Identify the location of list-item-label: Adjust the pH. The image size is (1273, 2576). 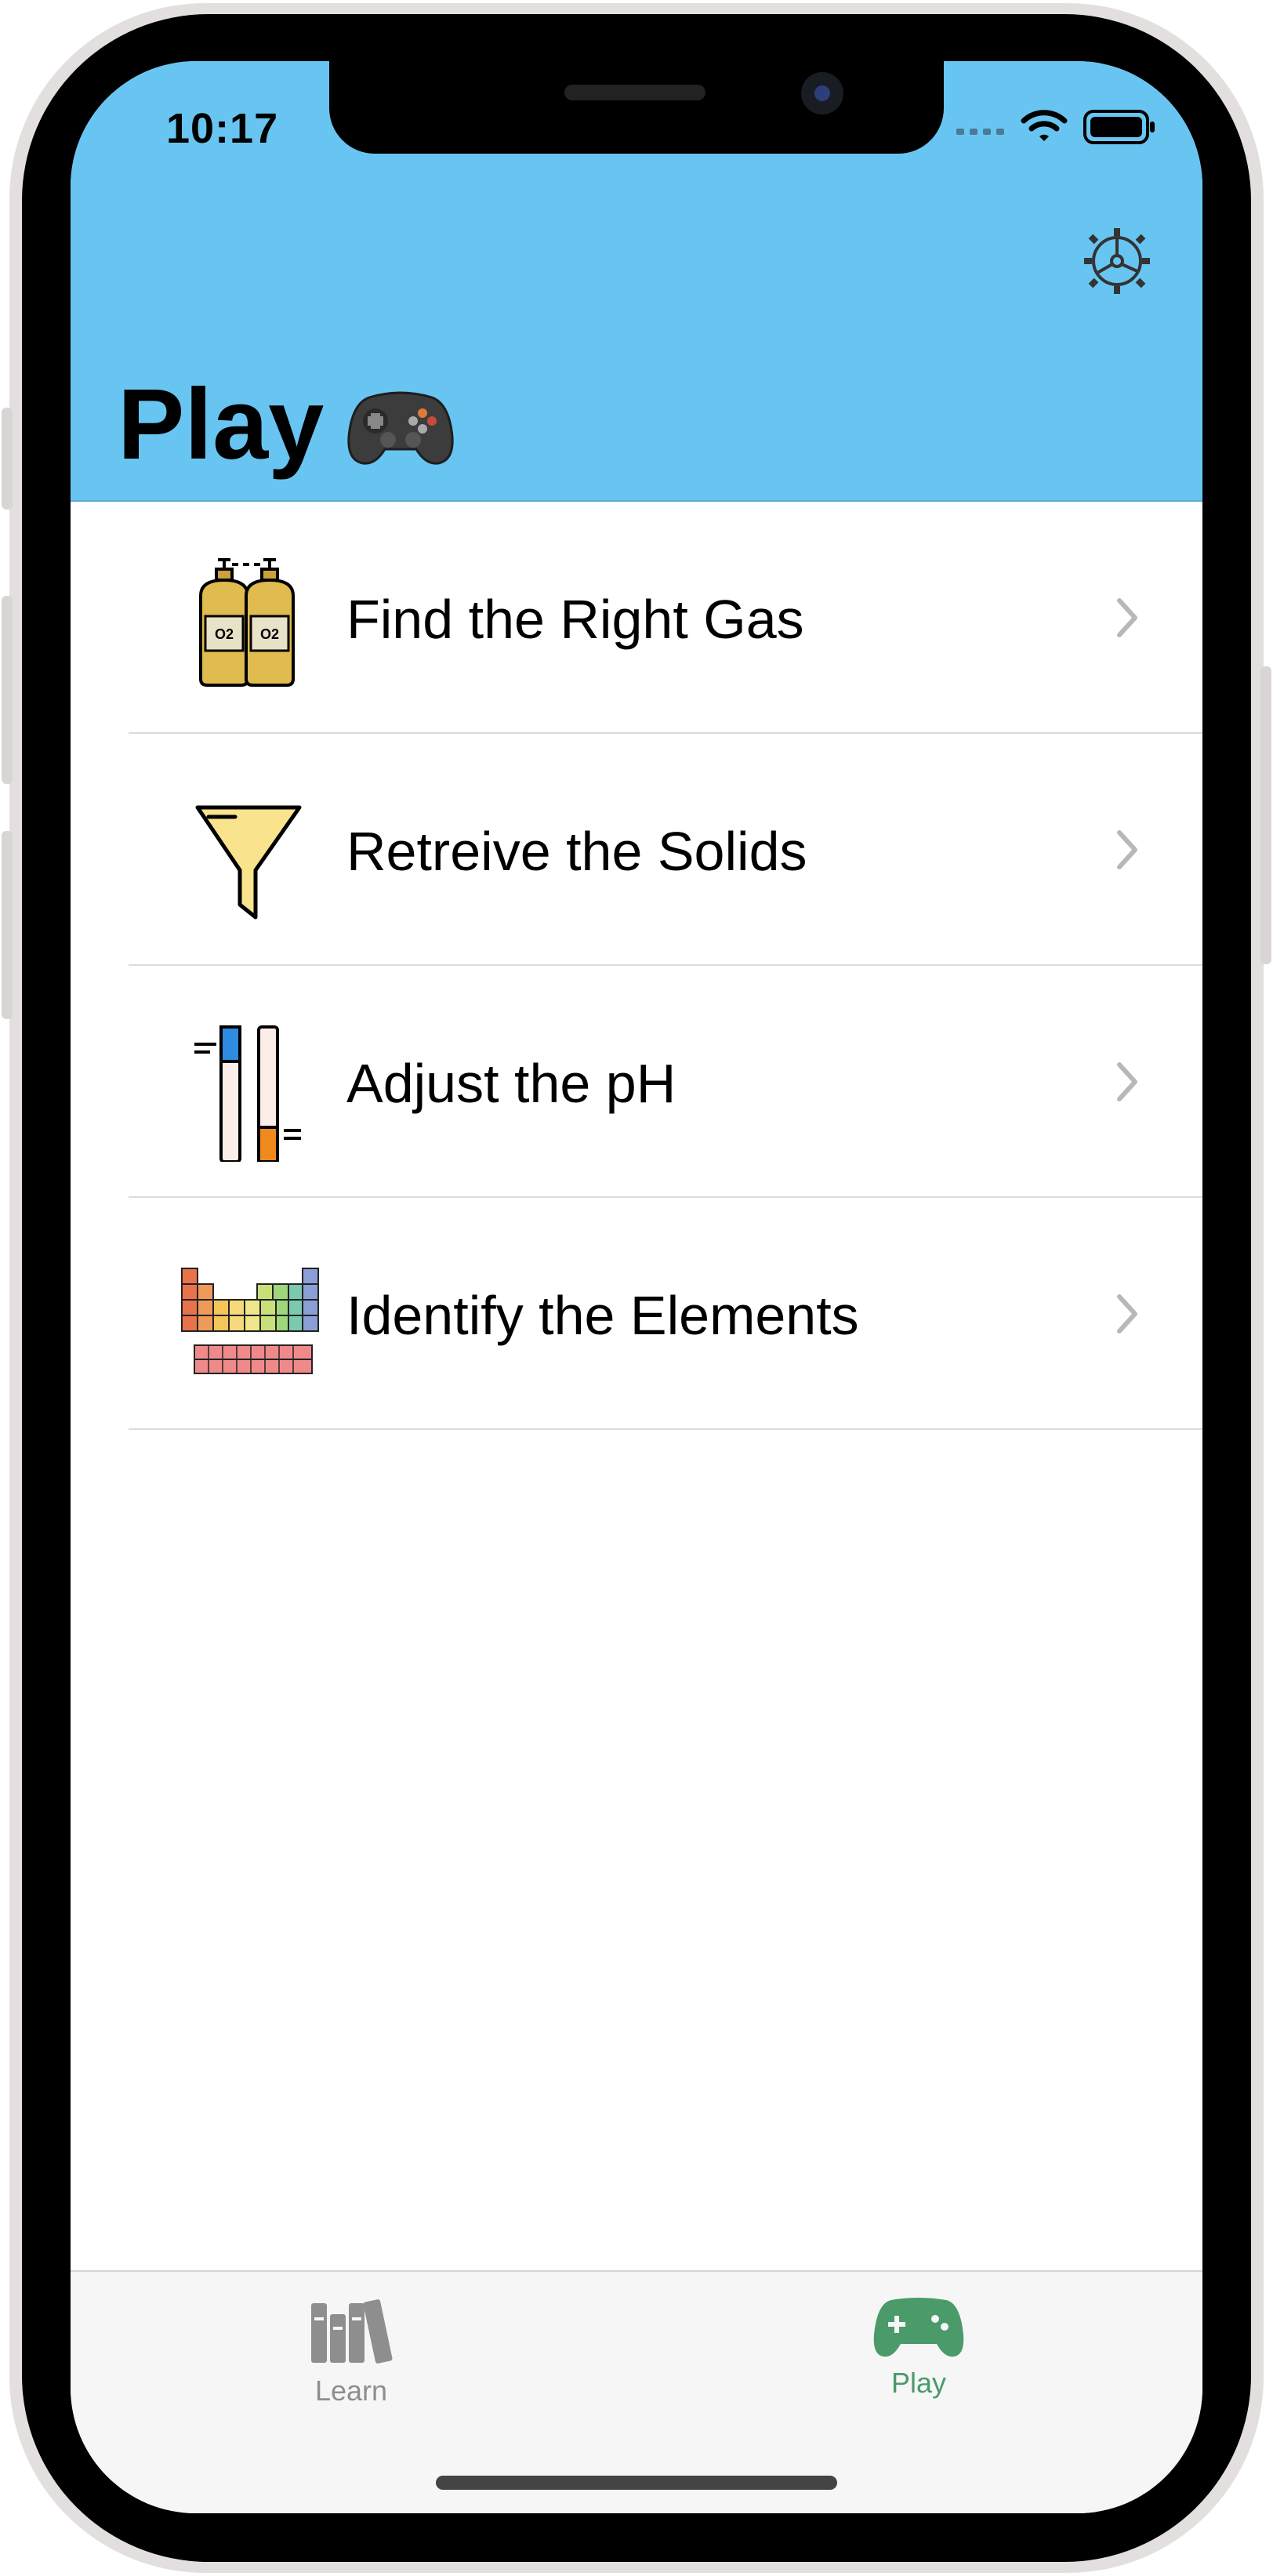
(511, 1084).